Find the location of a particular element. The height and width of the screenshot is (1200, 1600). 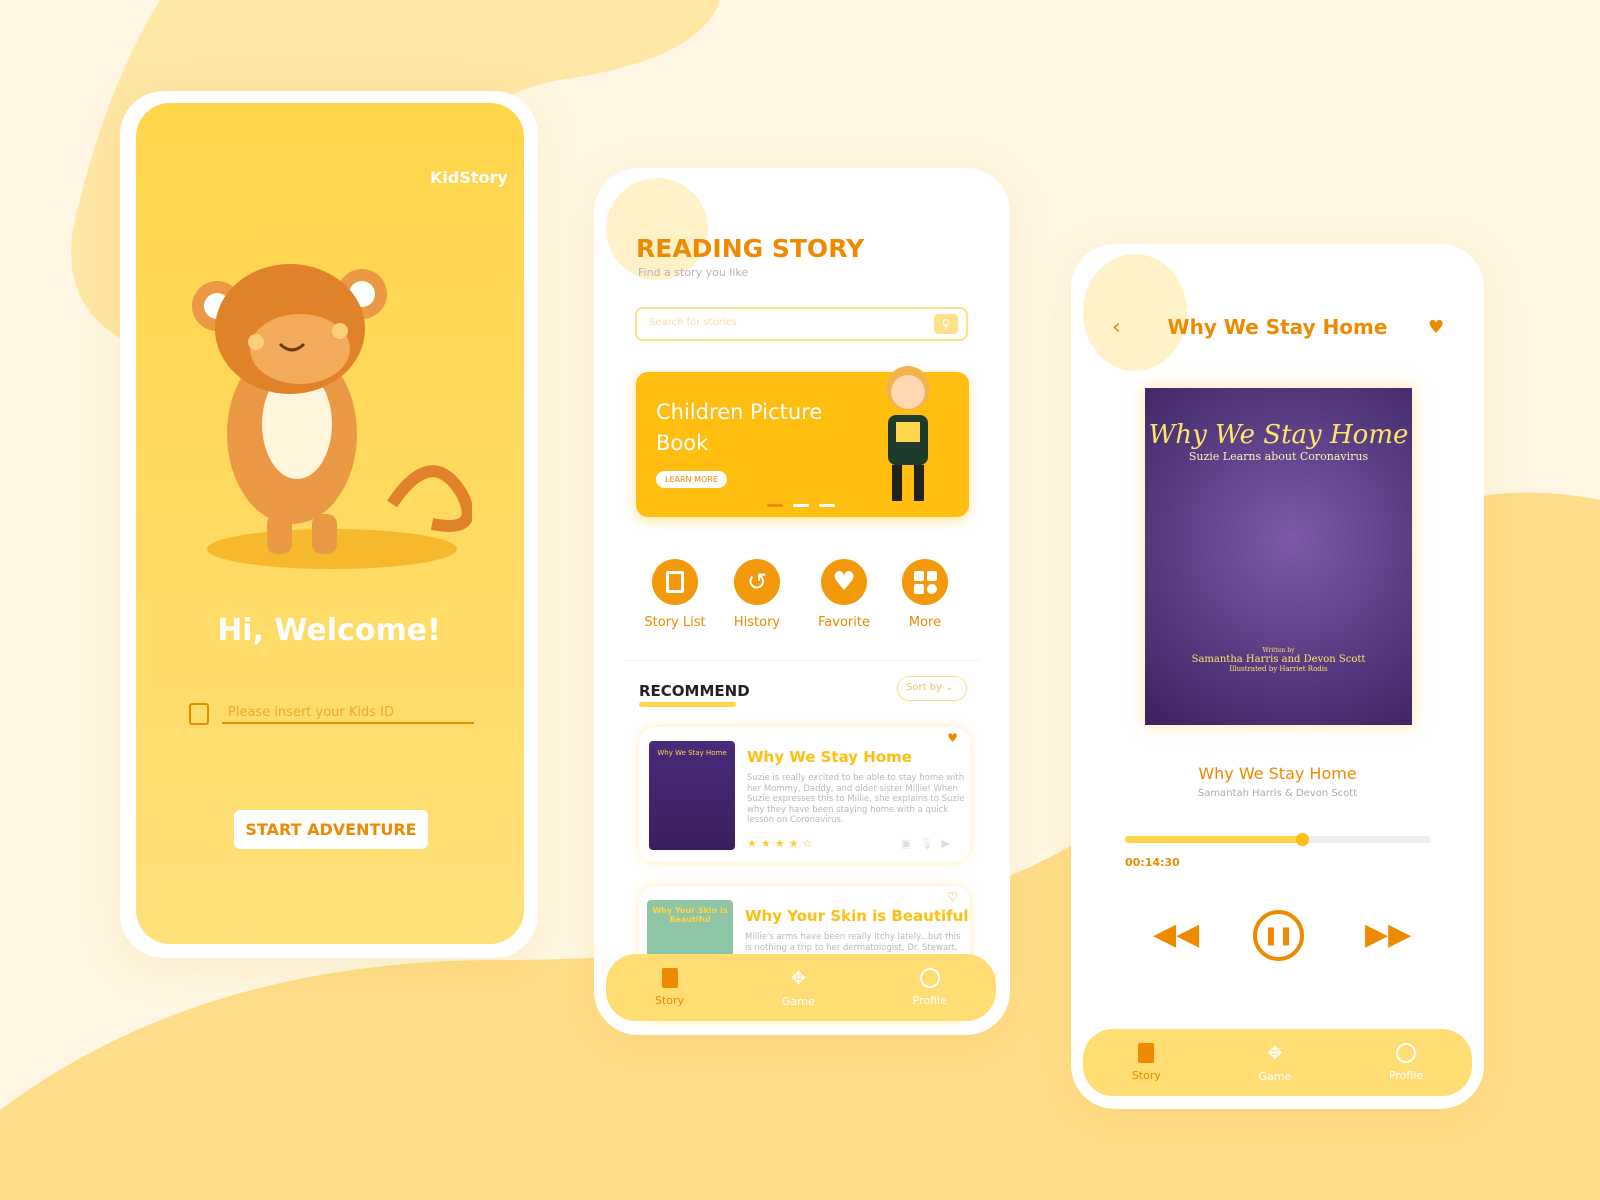

monkey-illustration is located at coordinates (332, 416).